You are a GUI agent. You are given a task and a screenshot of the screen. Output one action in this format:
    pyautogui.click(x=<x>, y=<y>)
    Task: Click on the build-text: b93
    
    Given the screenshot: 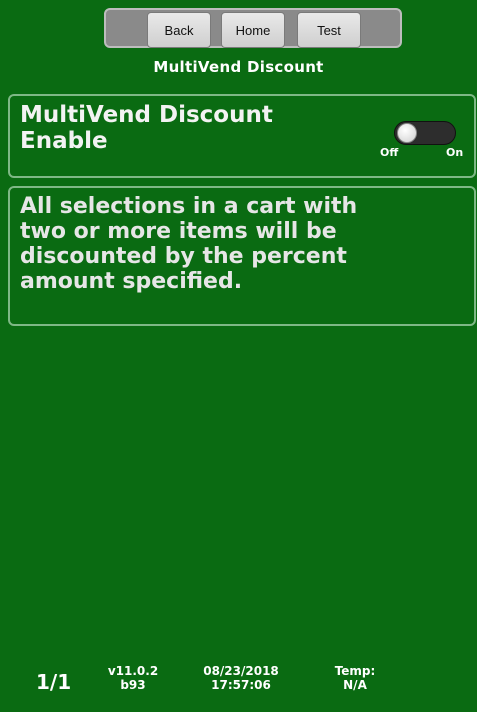 What is the action you would take?
    pyautogui.click(x=133, y=685)
    